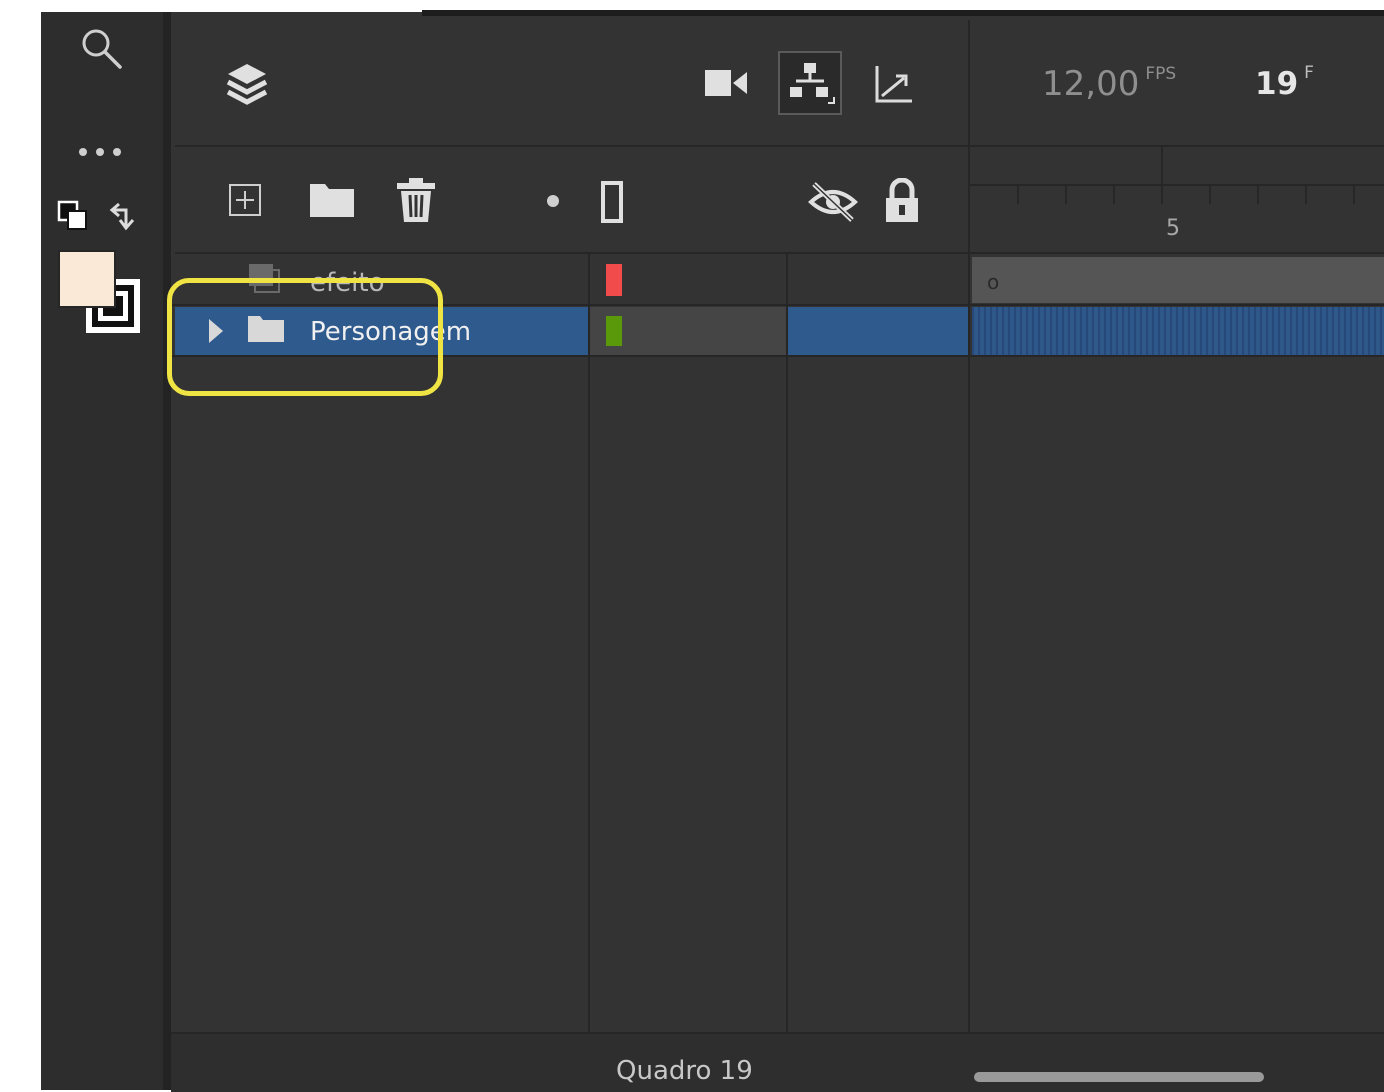 The image size is (1384, 1092). I want to click on fps-display: 12,00 FPS, so click(1109, 84).